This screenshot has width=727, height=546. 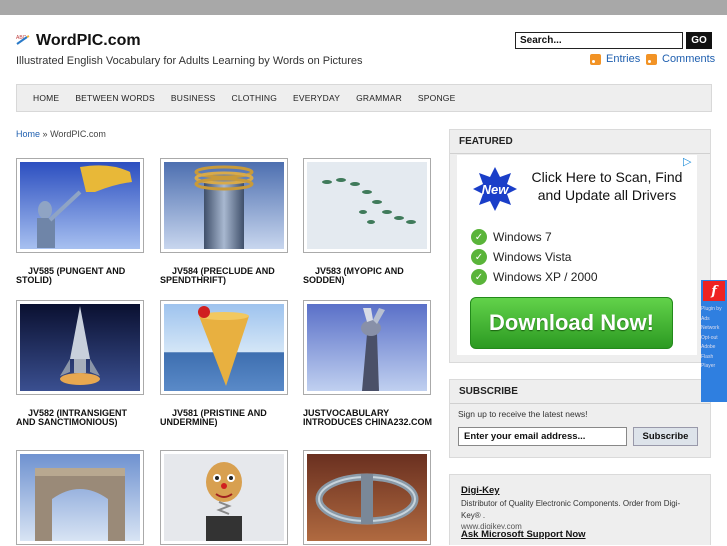 What do you see at coordinates (363, 7) in the screenshot?
I see `top-bar` at bounding box center [363, 7].